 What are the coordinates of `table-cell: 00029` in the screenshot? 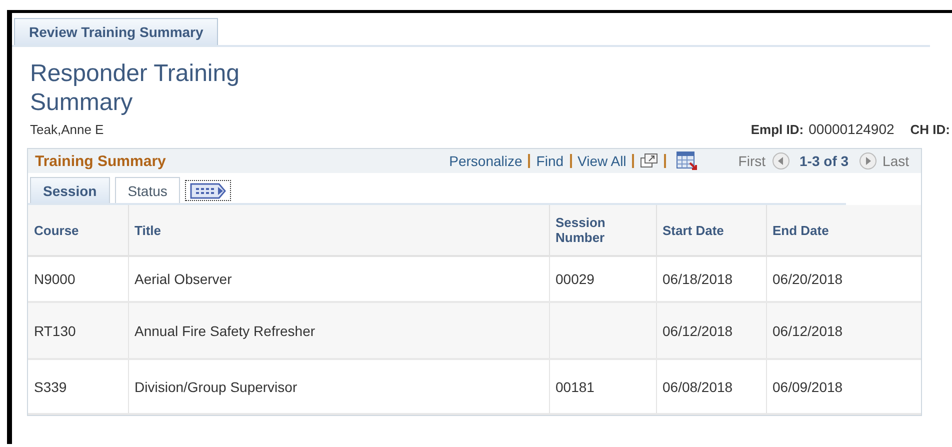 It's located at (575, 279).